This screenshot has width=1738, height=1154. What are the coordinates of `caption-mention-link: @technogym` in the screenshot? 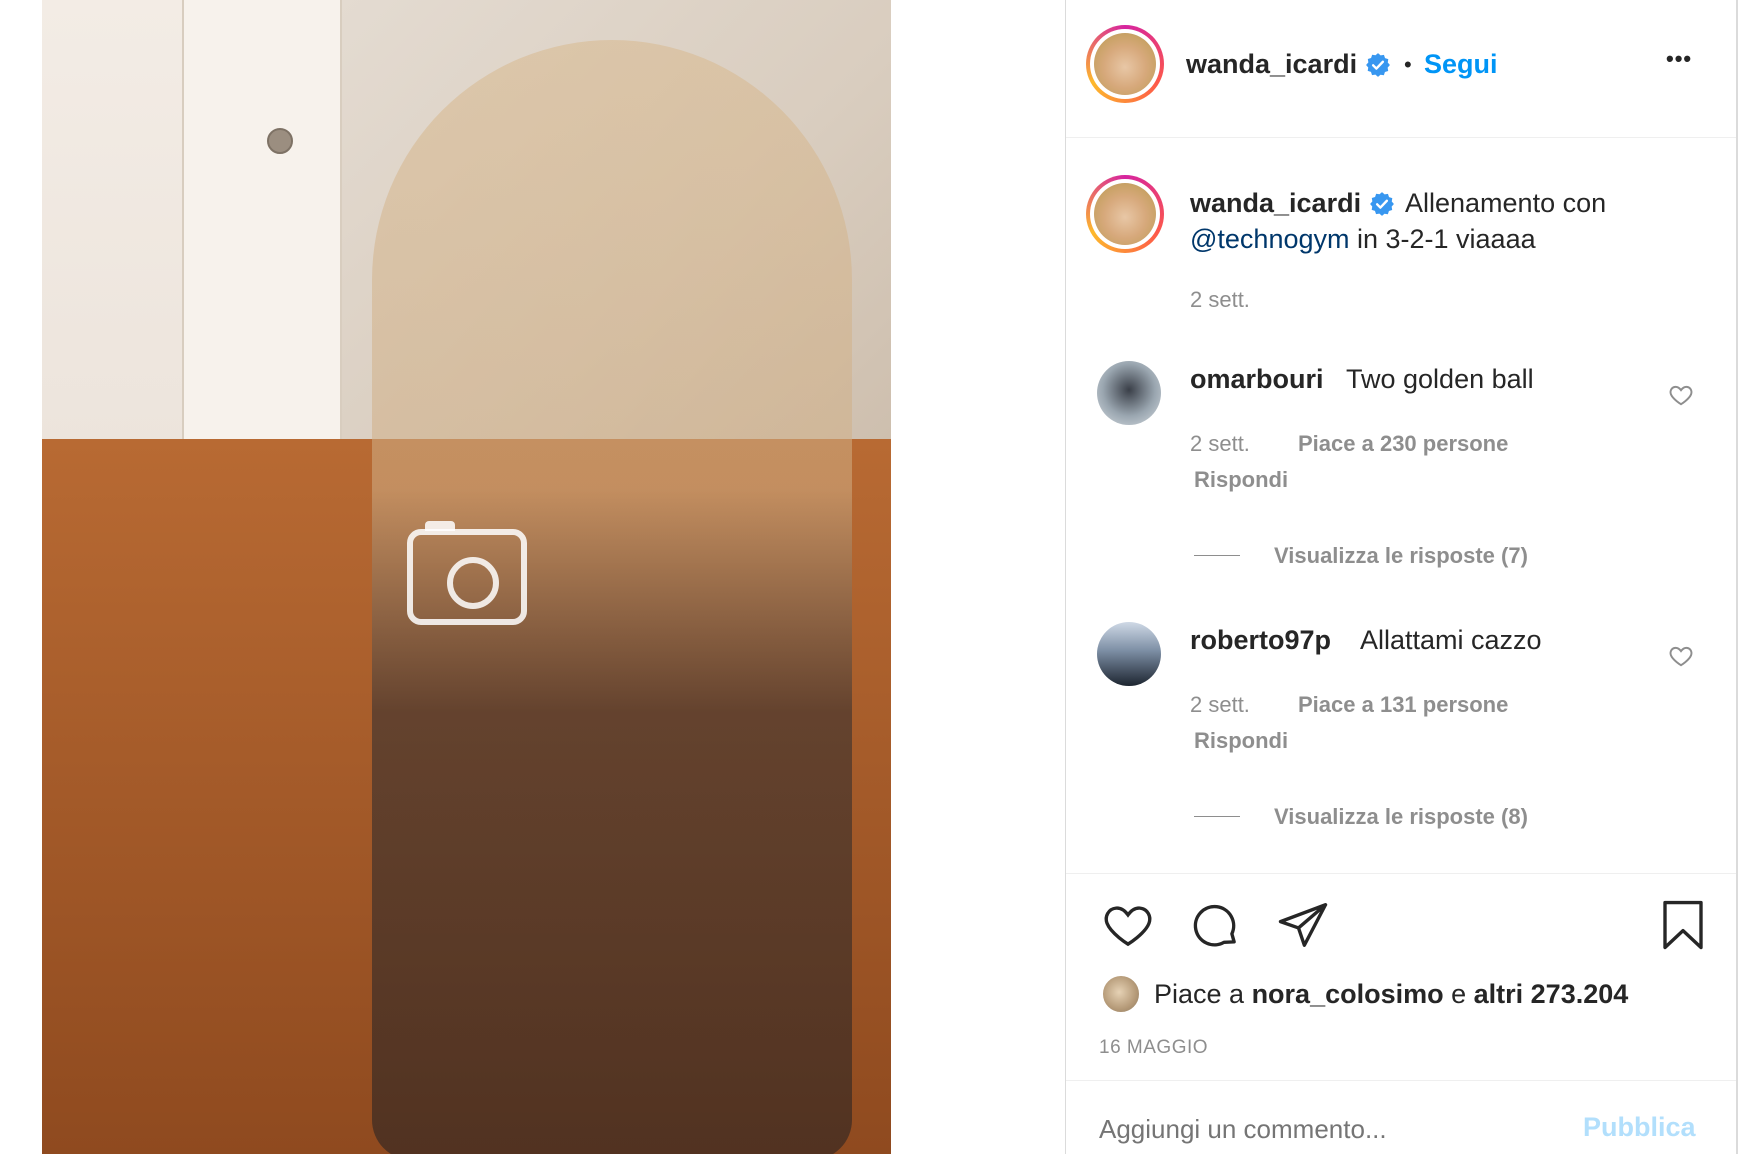 It's located at (1269, 239).